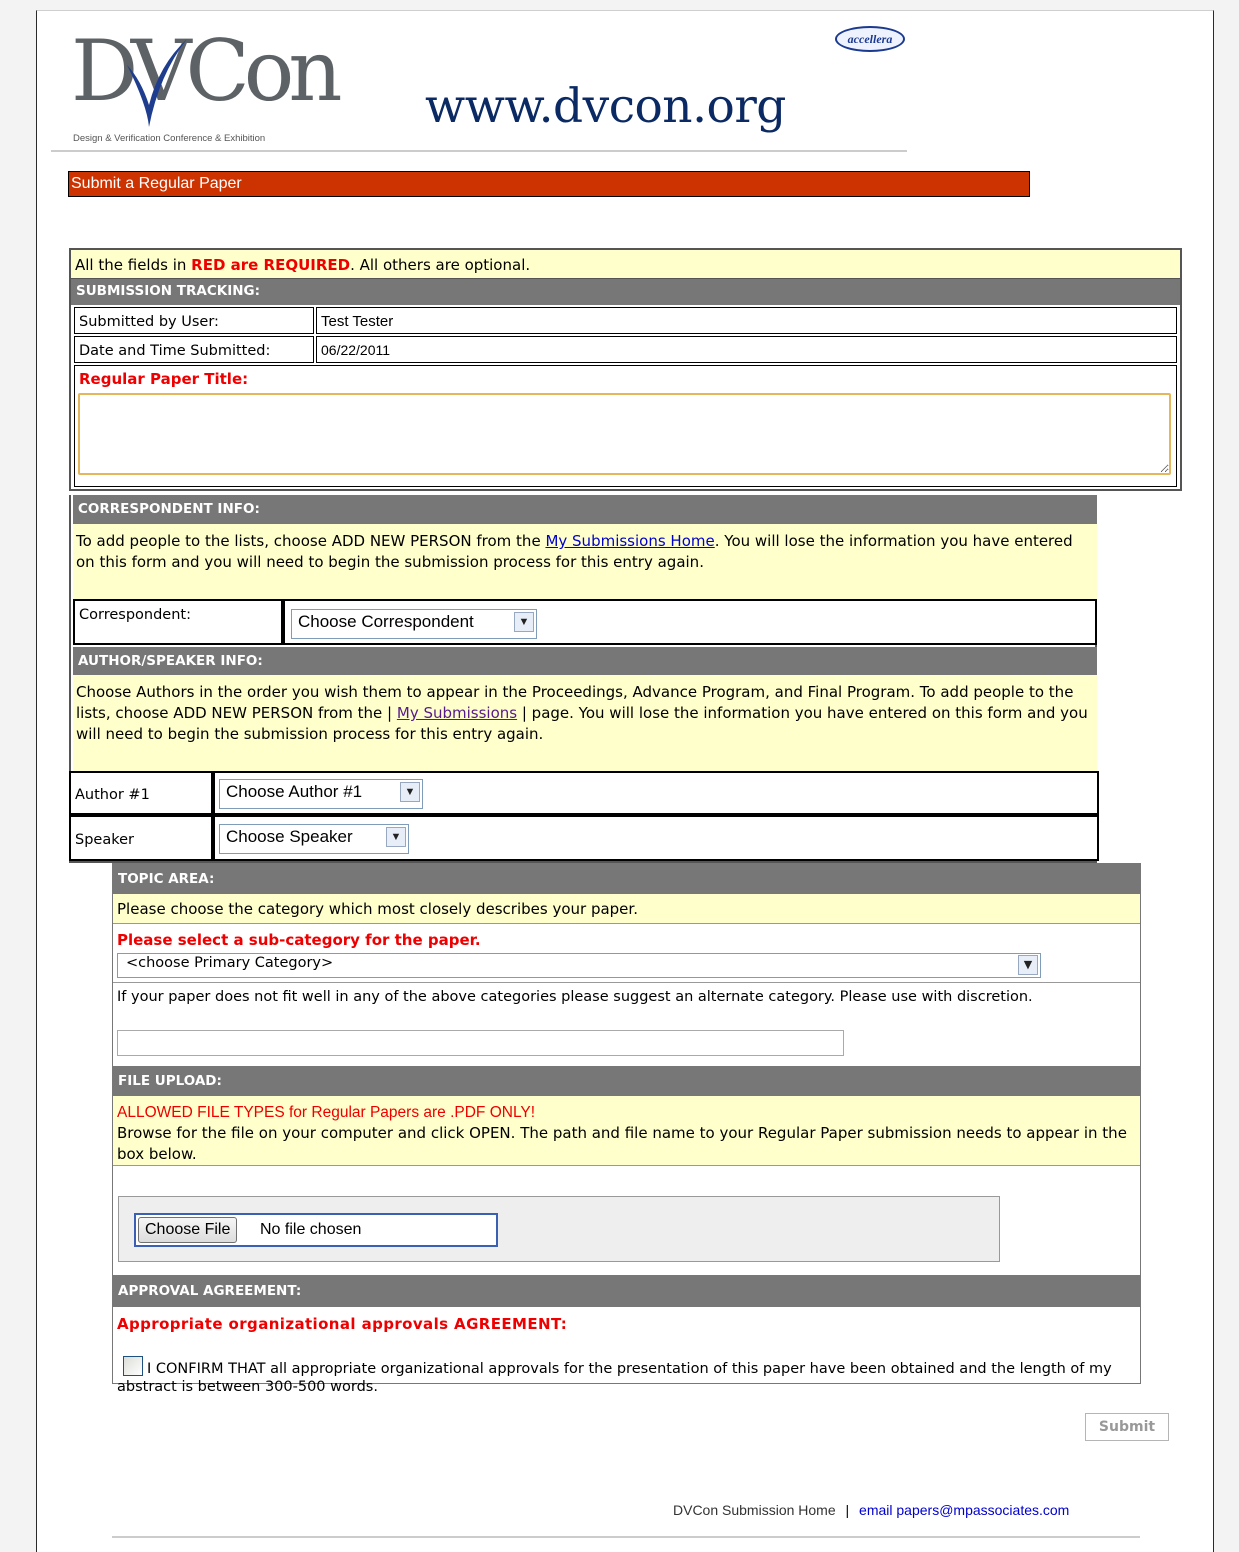 The width and height of the screenshot is (1239, 1552). Describe the element at coordinates (149, 322) in the screenshot. I see `submitted-by-label: Submitted by User:` at that location.